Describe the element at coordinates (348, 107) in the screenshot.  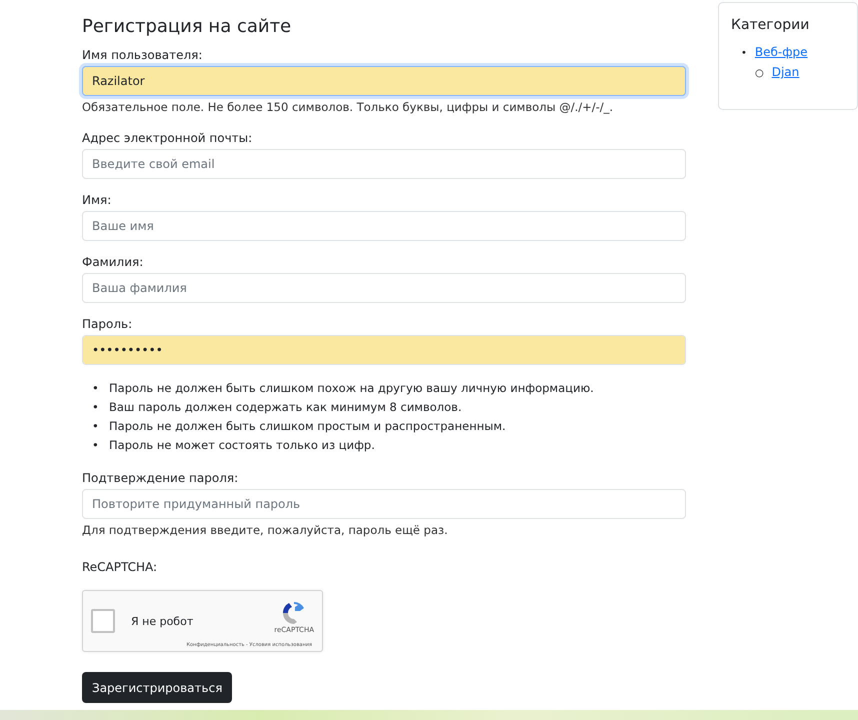
I see `help-text: Обязательное поле. Не более 150 символов. Только буквы, цифры и символы @/./+/-/_.` at that location.